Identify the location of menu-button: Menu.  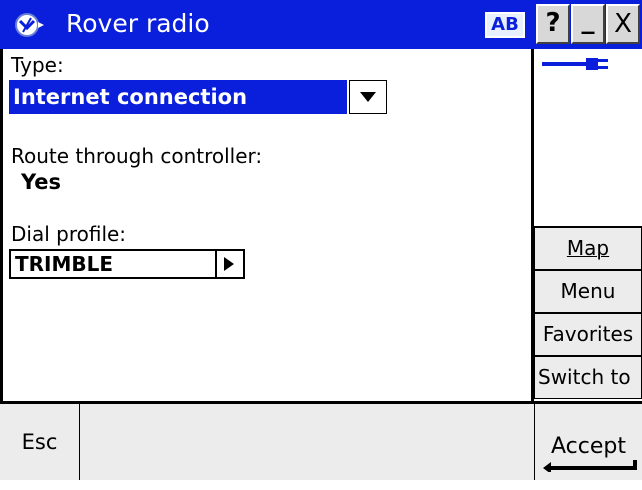
(588, 291).